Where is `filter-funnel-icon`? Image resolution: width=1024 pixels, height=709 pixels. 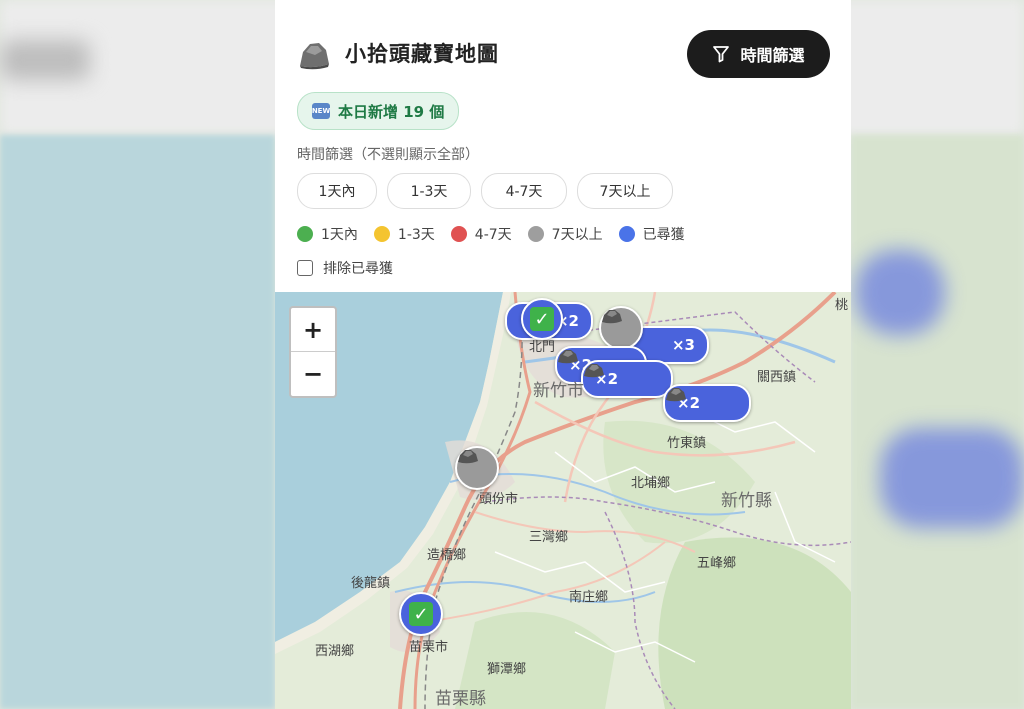 filter-funnel-icon is located at coordinates (721, 54).